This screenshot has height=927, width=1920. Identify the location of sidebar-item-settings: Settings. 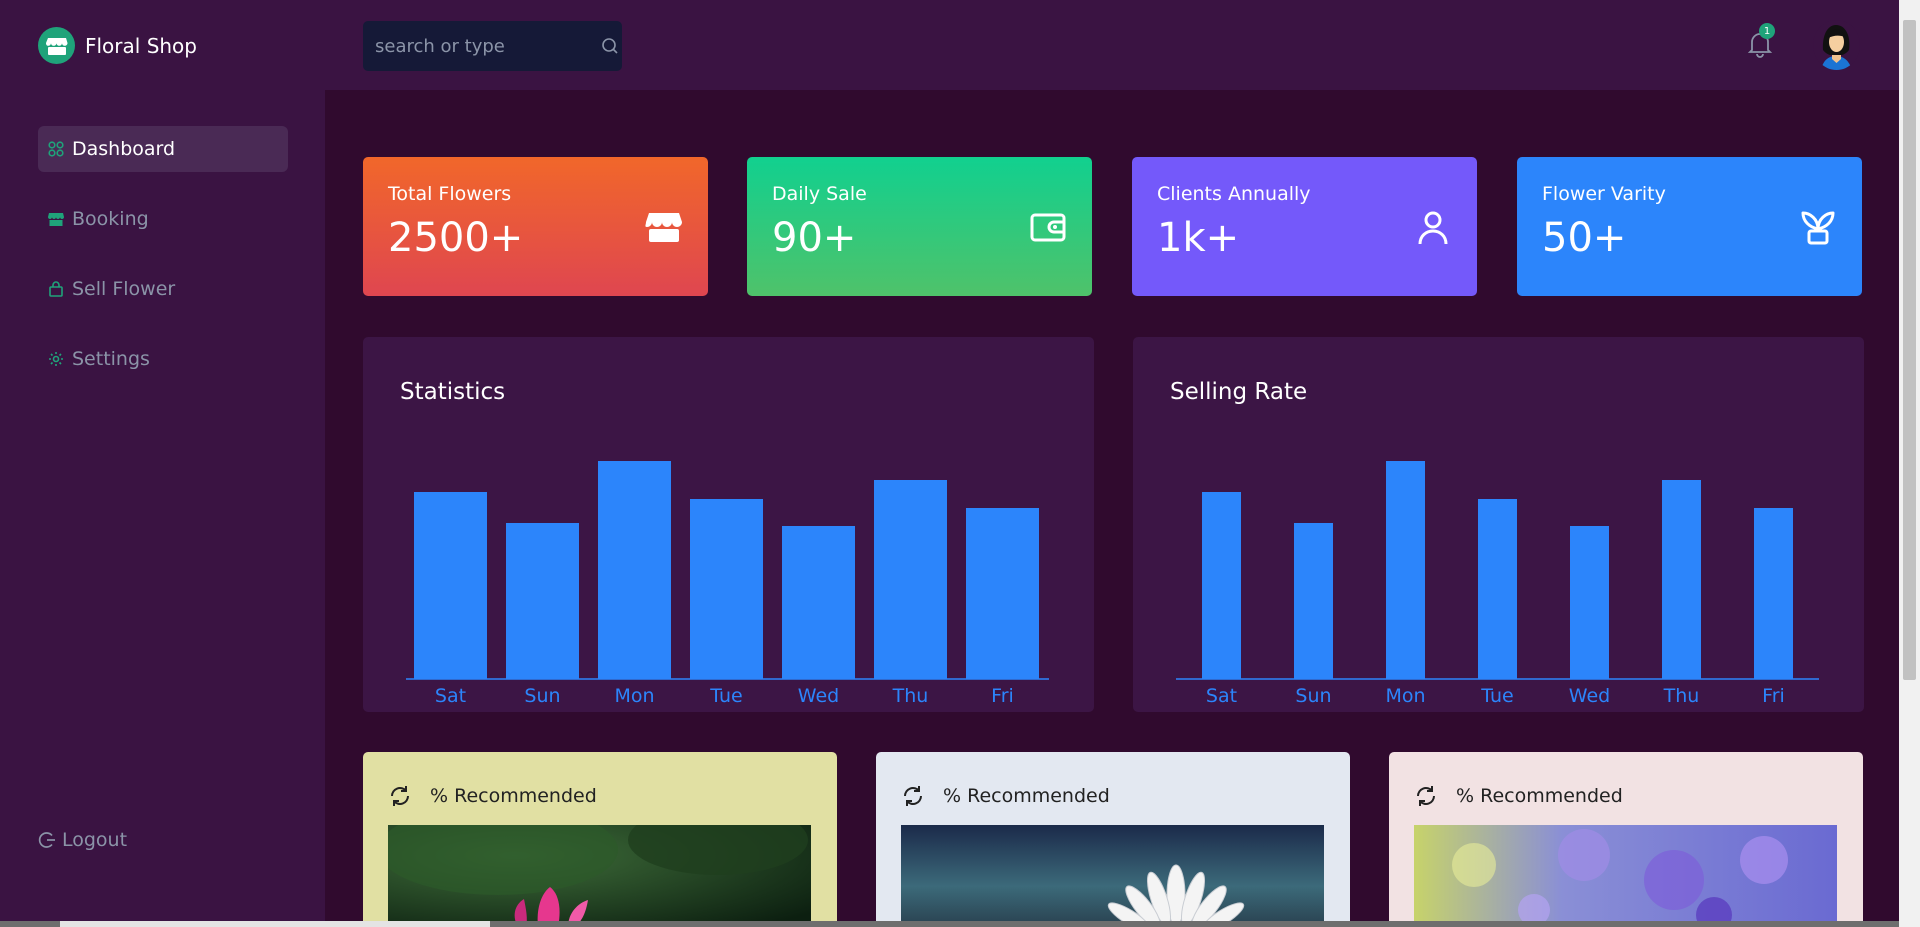
(163, 359).